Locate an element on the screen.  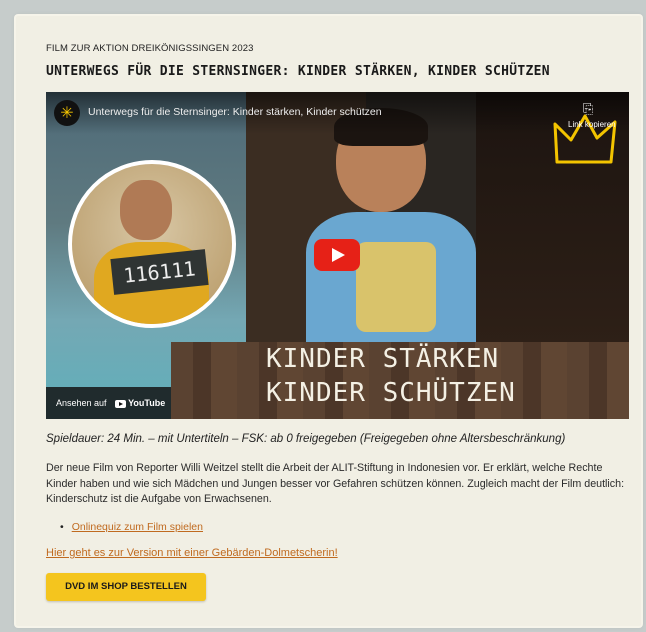
kicker-label: FILM ZUR AKTION DREIKÖNIGSSINGEN 2023 is located at coordinates (150, 48).